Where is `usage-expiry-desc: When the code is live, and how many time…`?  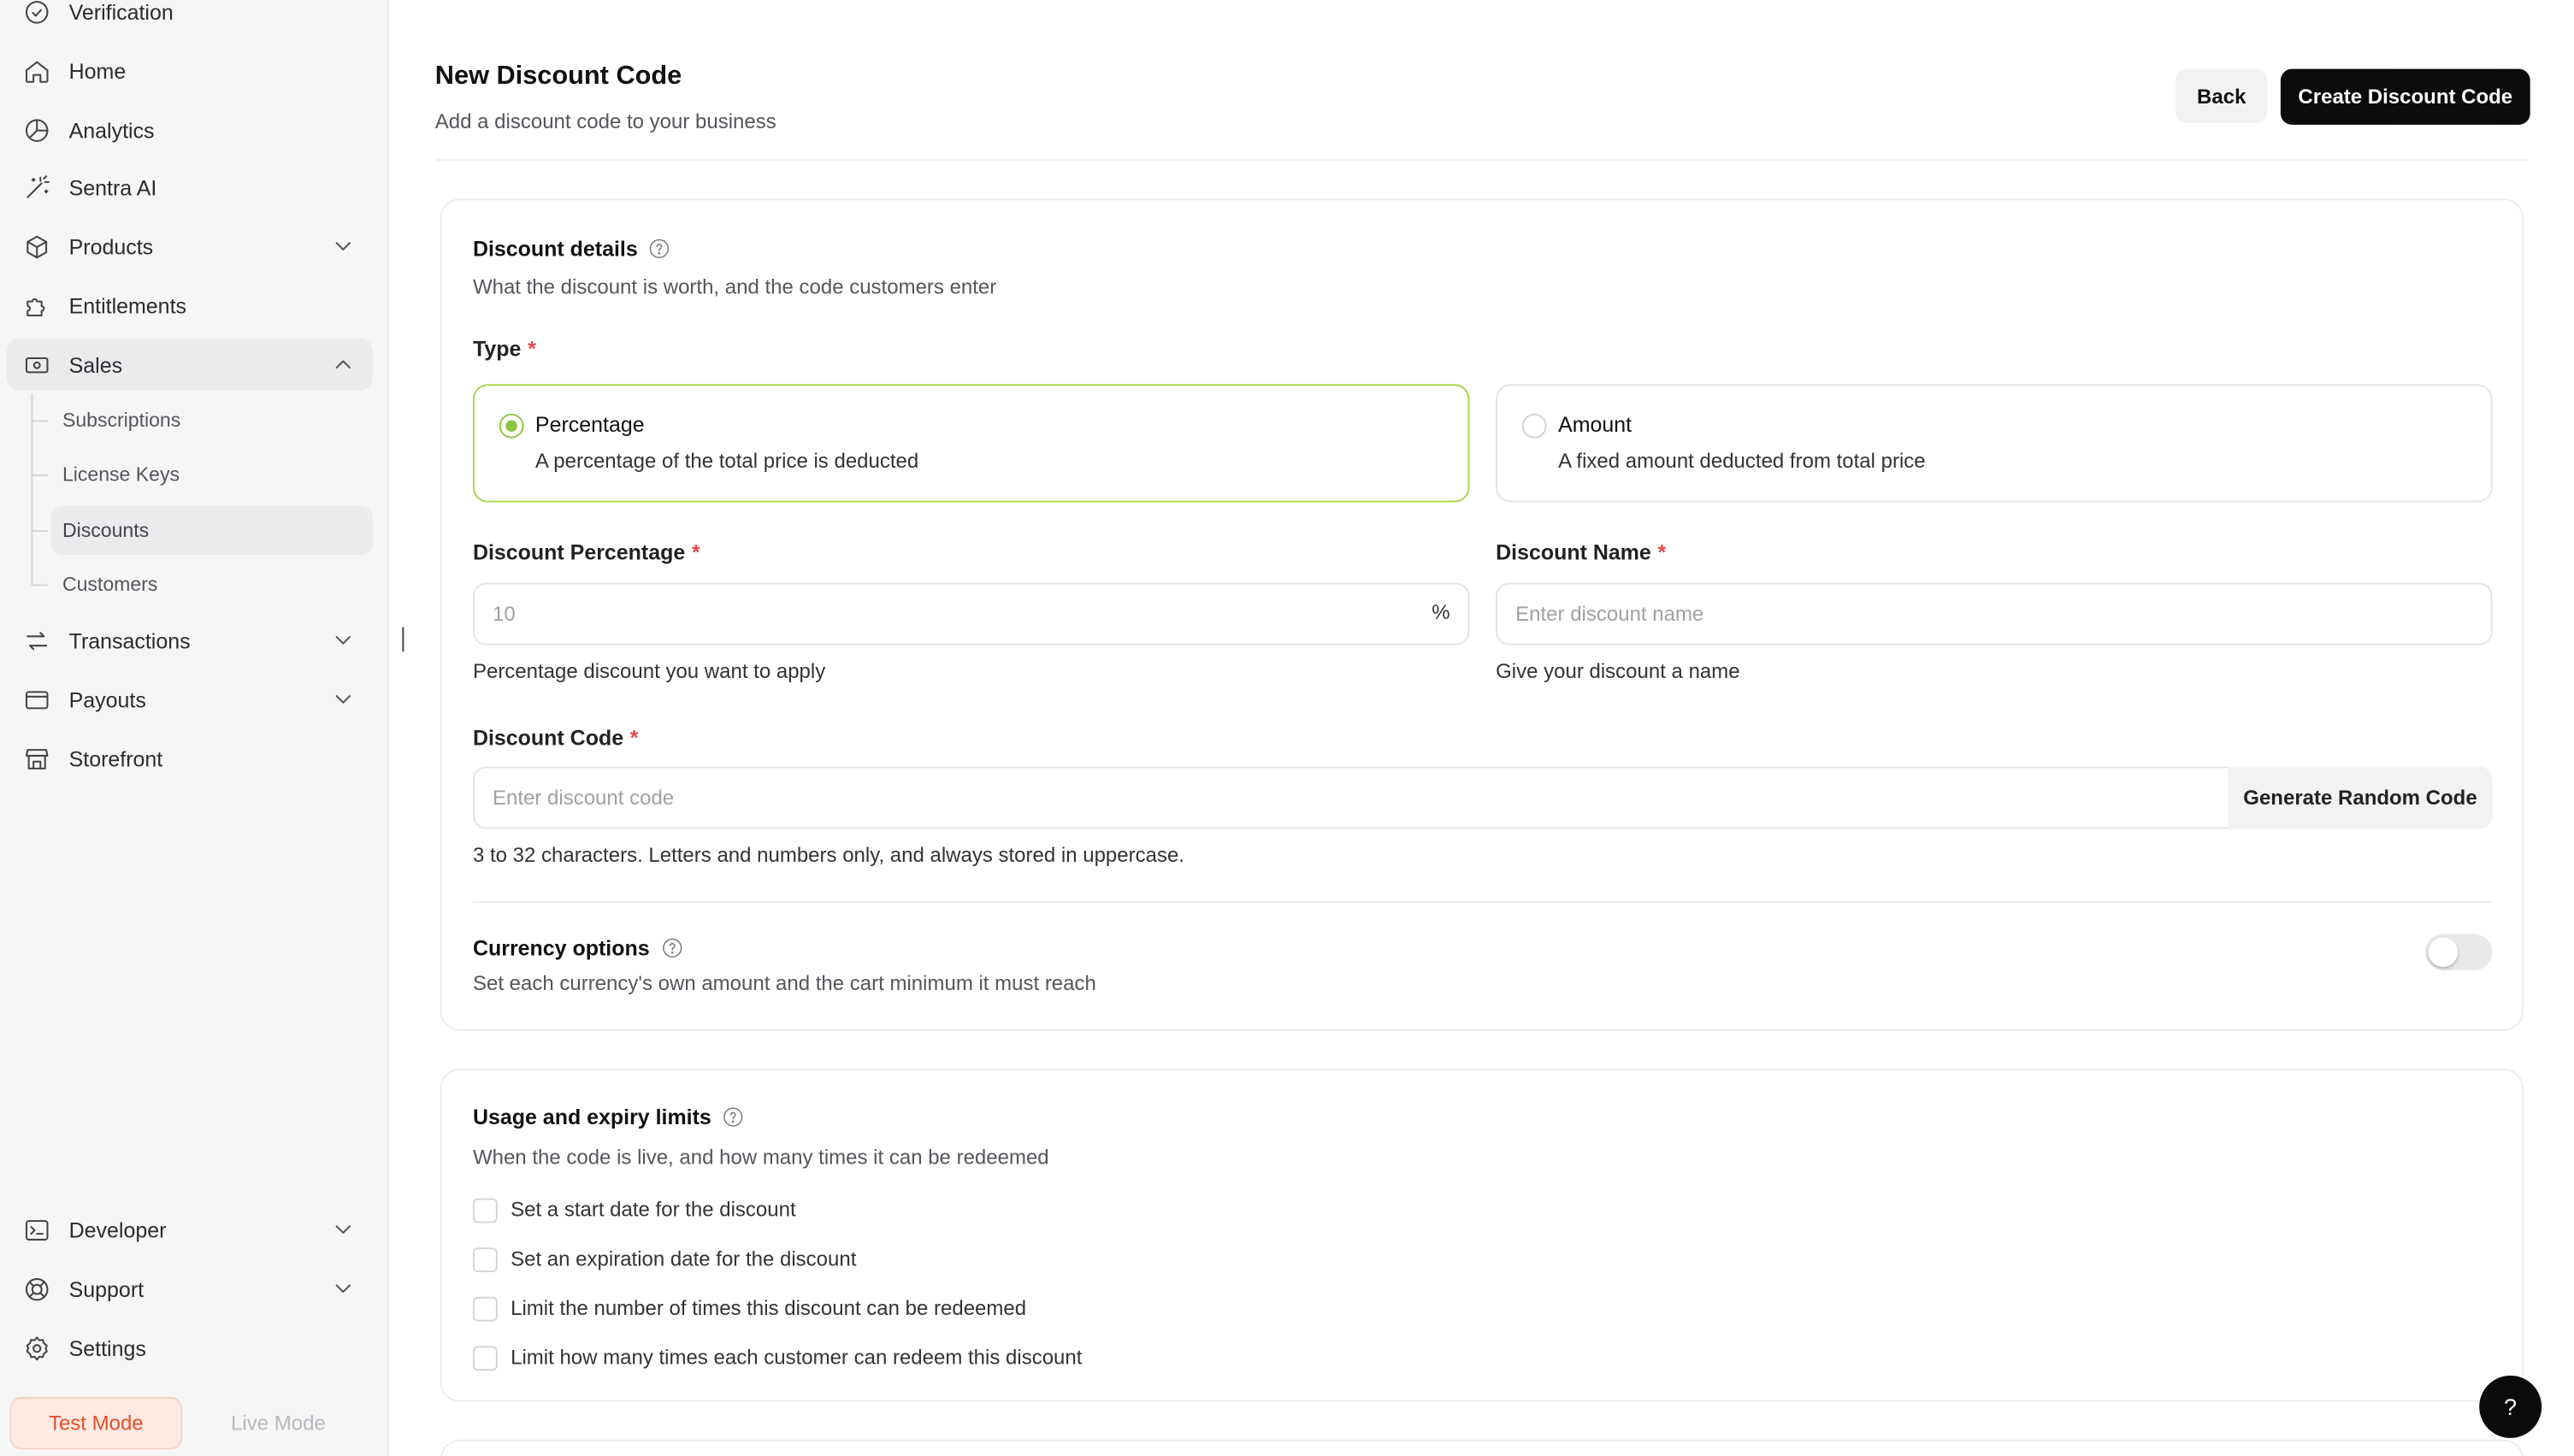
usage-expiry-desc: When the code is live, and how many time… is located at coordinates (760, 1158).